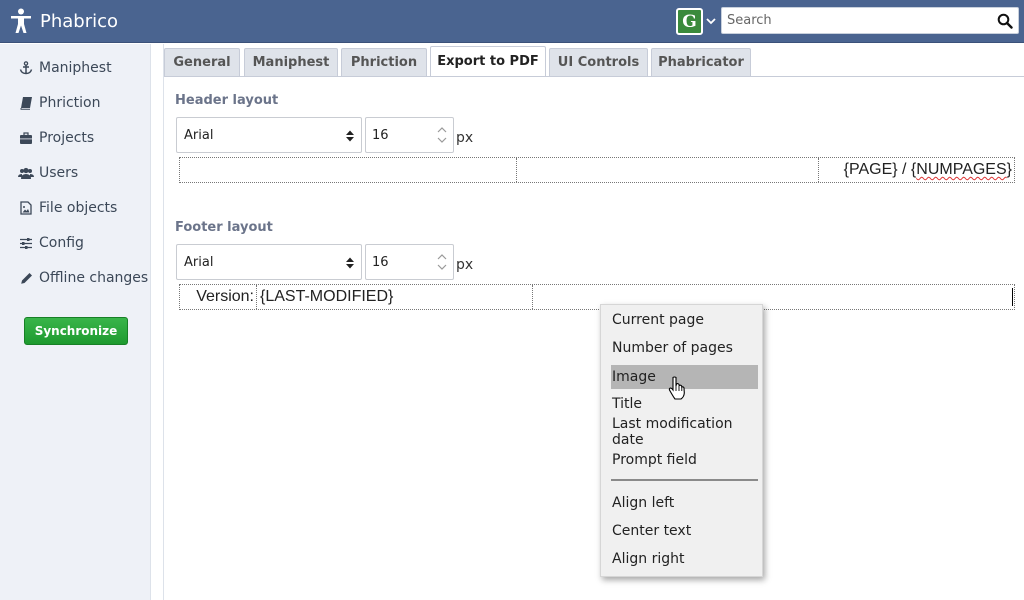 This screenshot has width=1024, height=600. What do you see at coordinates (684, 404) in the screenshot?
I see `menu-item-title: Title` at bounding box center [684, 404].